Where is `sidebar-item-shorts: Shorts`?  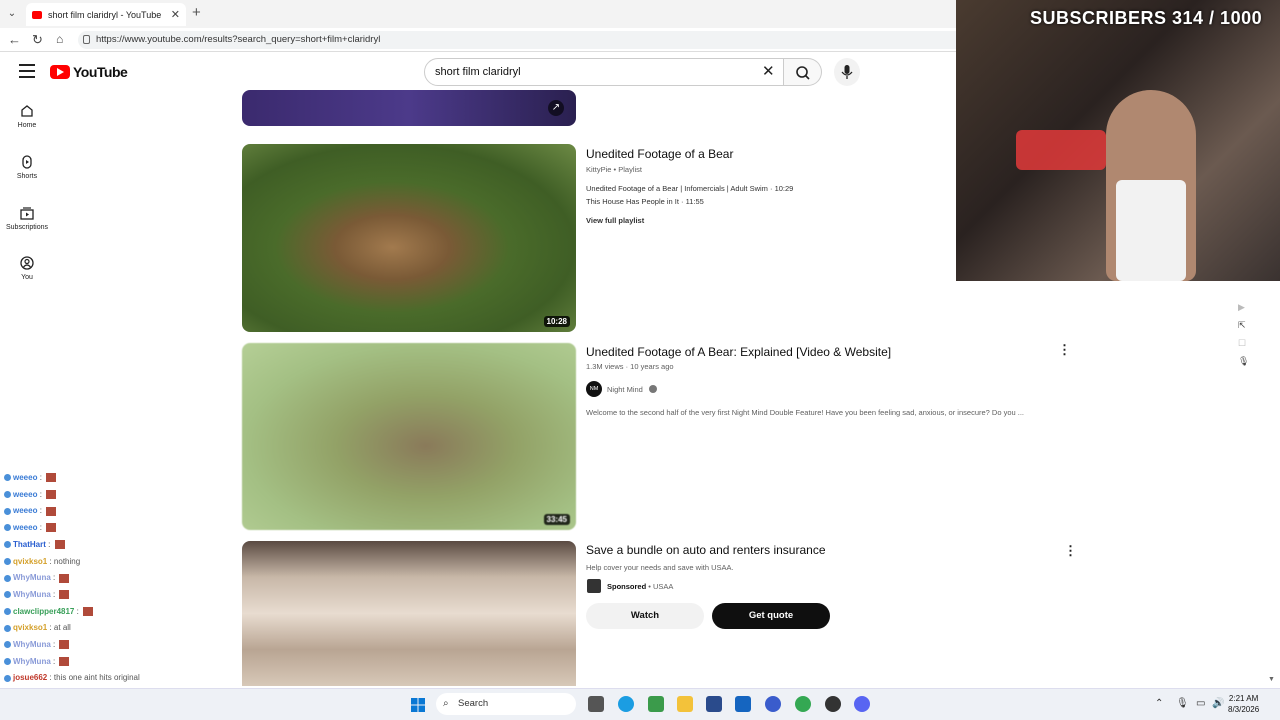 sidebar-item-shorts: Shorts is located at coordinates (27, 167).